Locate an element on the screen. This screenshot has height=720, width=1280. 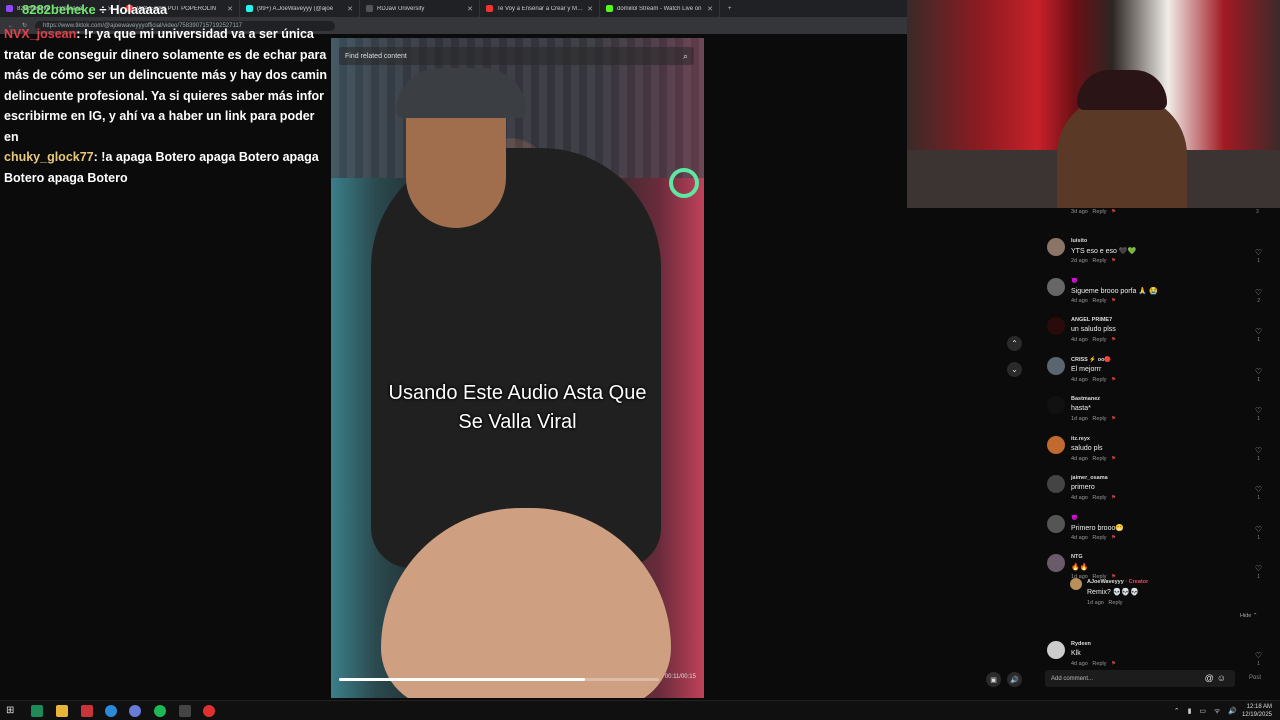
add-comment-input: Add comment... @☺ is located at coordinates (1140, 678).